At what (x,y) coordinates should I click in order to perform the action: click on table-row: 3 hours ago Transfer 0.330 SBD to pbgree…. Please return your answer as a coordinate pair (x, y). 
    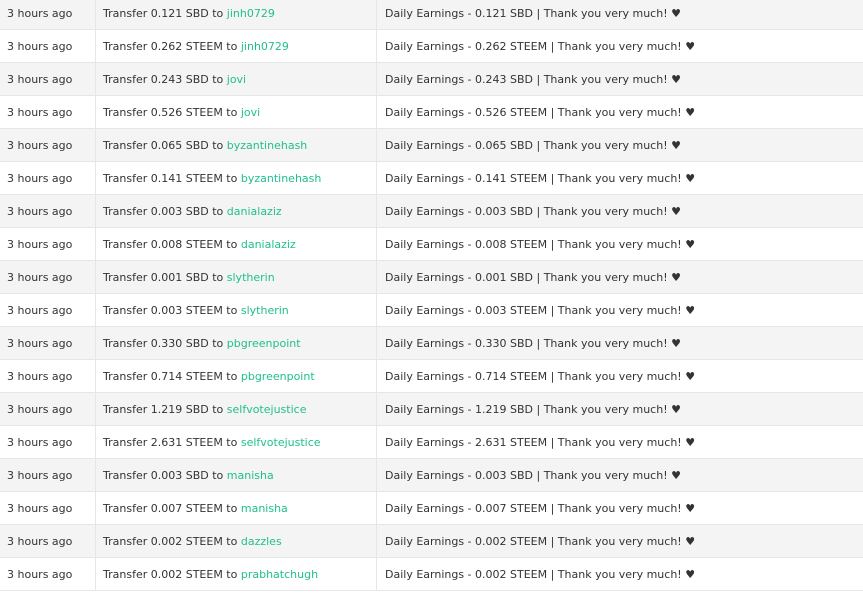
    Looking at the image, I should click on (431, 343).